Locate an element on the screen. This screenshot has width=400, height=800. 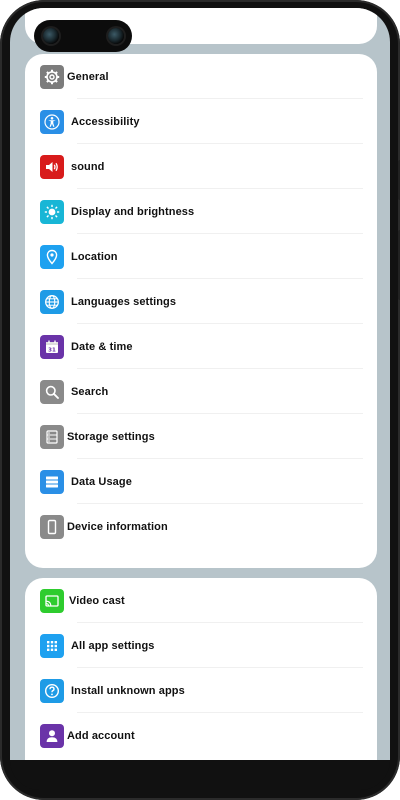
settings-item-accessibility: Accessibility is located at coordinates (201, 121).